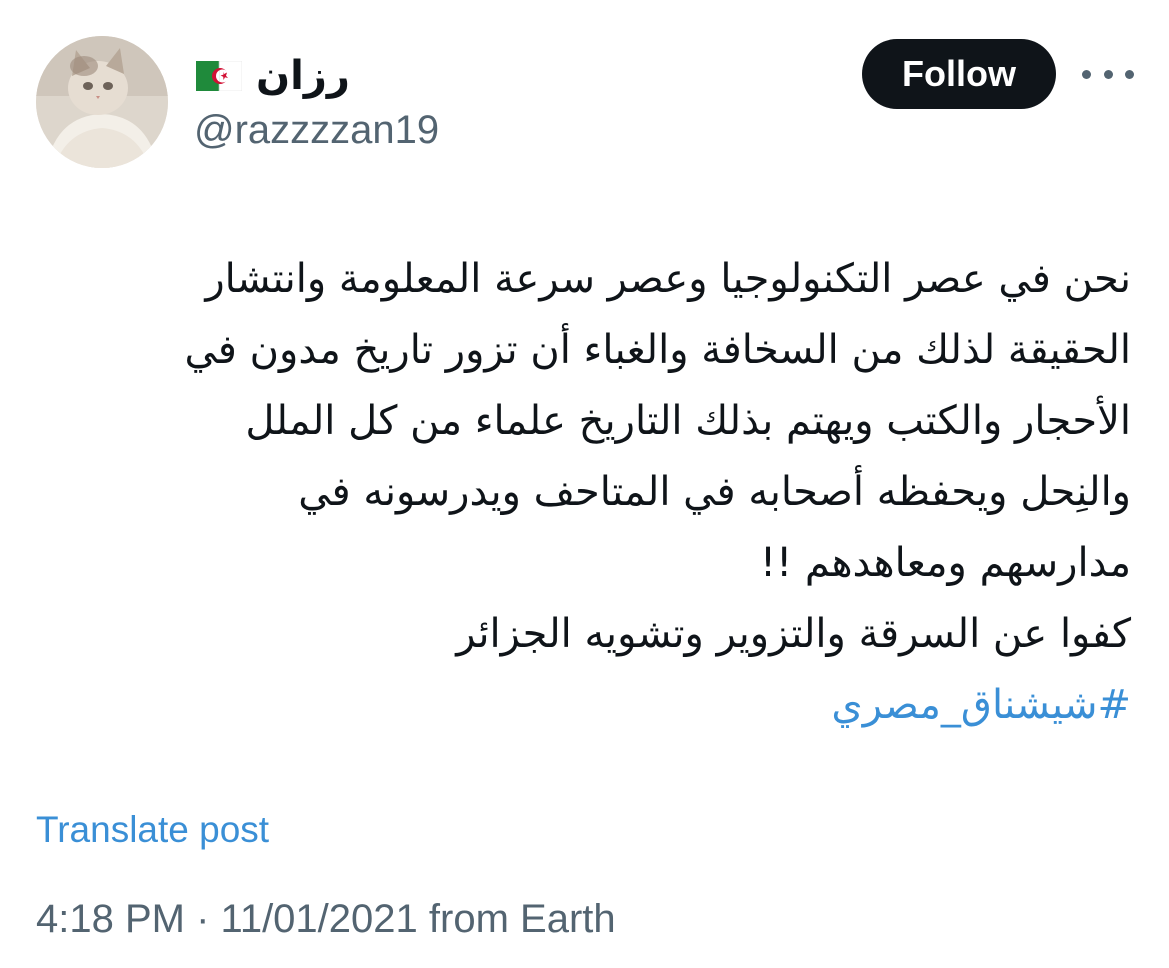 The image size is (1169, 968). Describe the element at coordinates (581, 705) in the screenshot. I see `hashtag-link: #شيشناق_مصري` at that location.